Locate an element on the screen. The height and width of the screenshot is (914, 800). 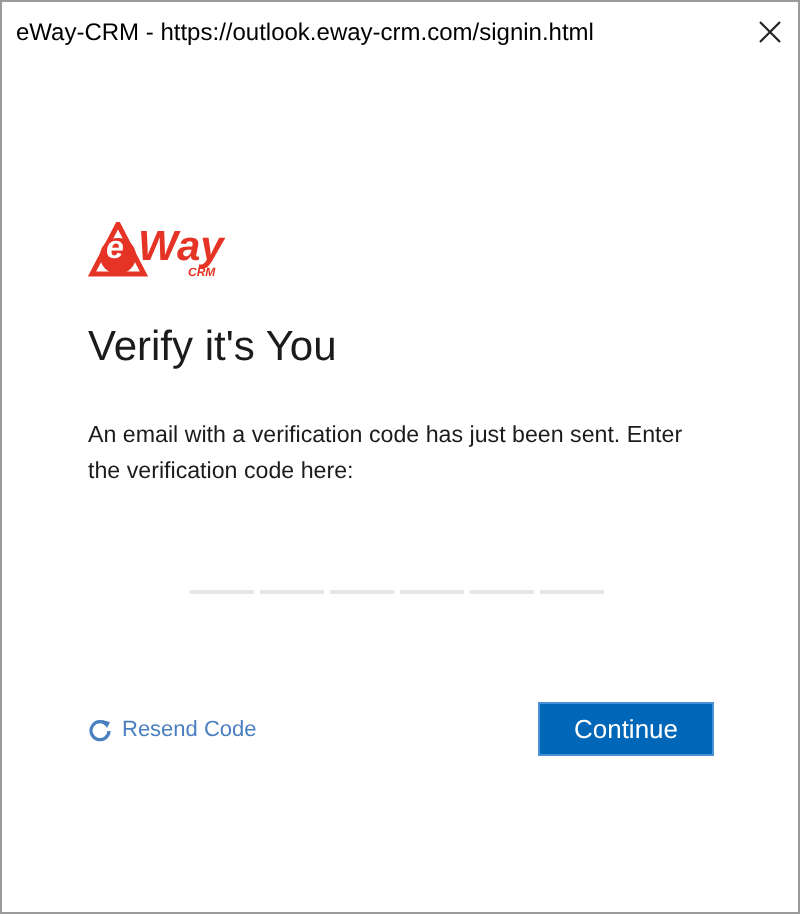
continue-button: Continue is located at coordinates (626, 729).